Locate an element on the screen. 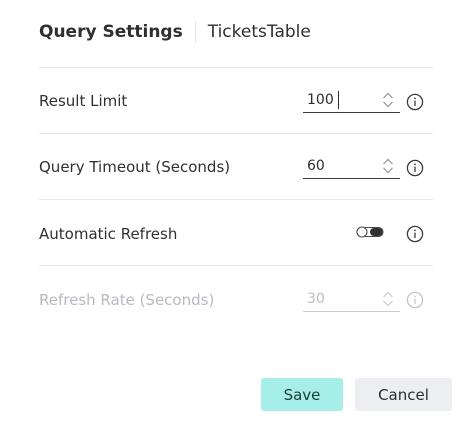 The width and height of the screenshot is (467, 429). query-timeout-stepper is located at coordinates (388, 166).